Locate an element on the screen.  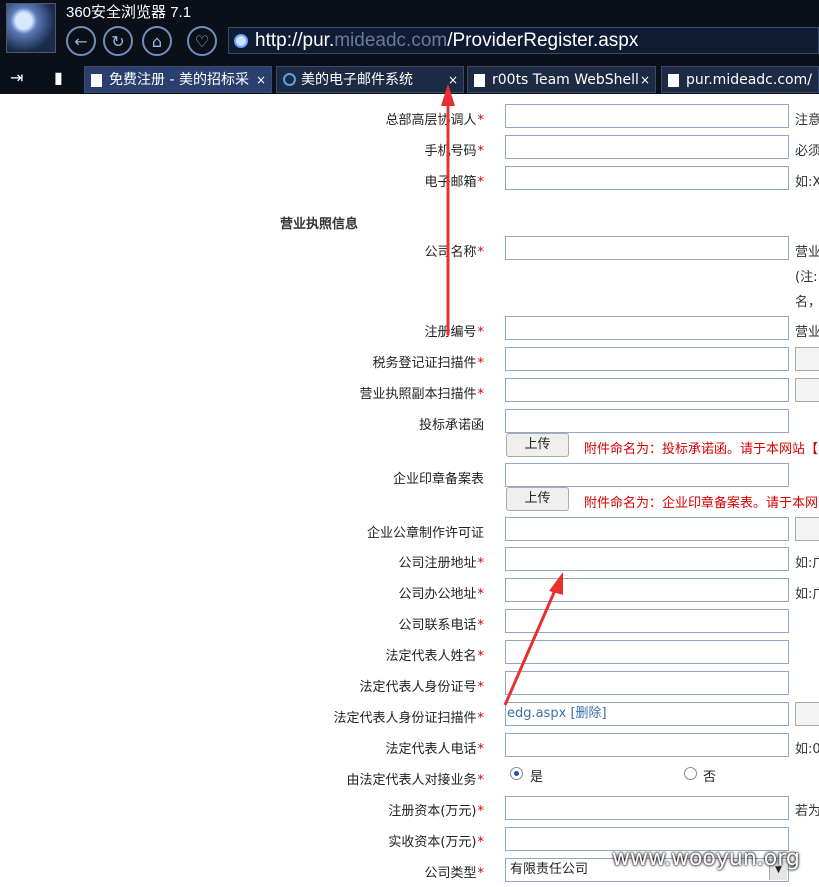
field-label: 总部高层协调人* is located at coordinates (434, 120).